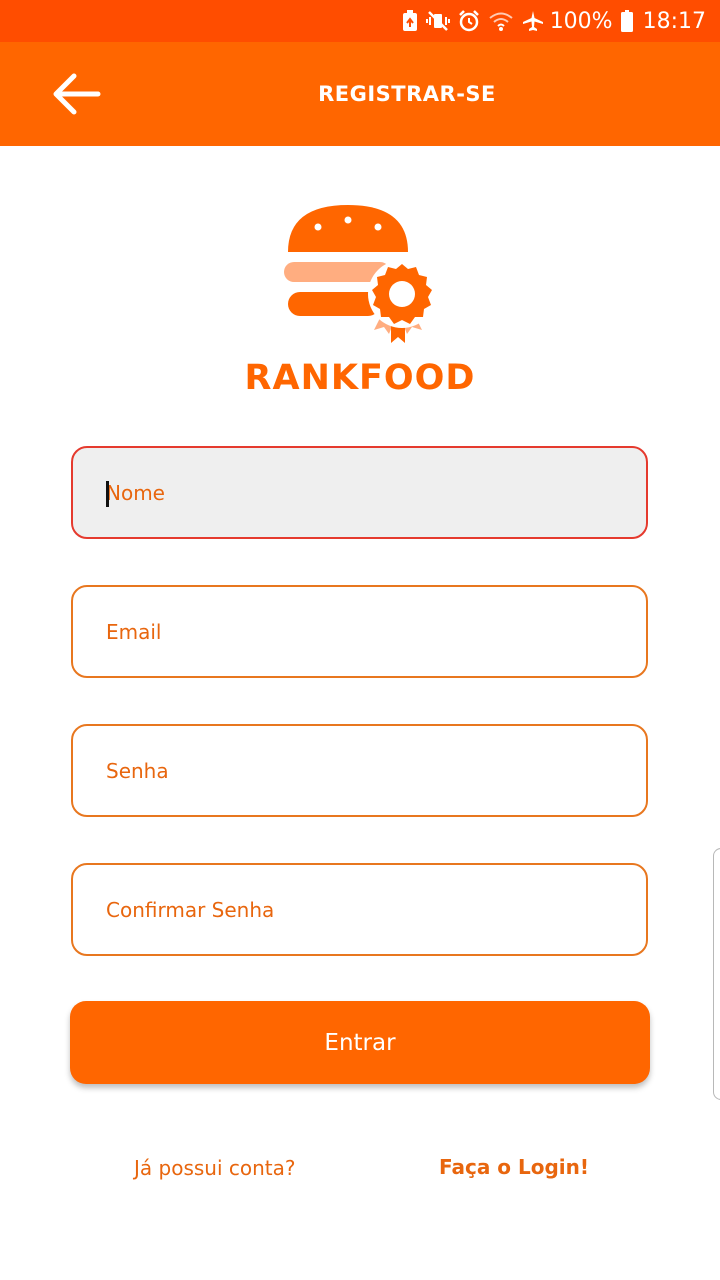 The height and width of the screenshot is (1280, 720). I want to click on password-input, so click(359, 770).